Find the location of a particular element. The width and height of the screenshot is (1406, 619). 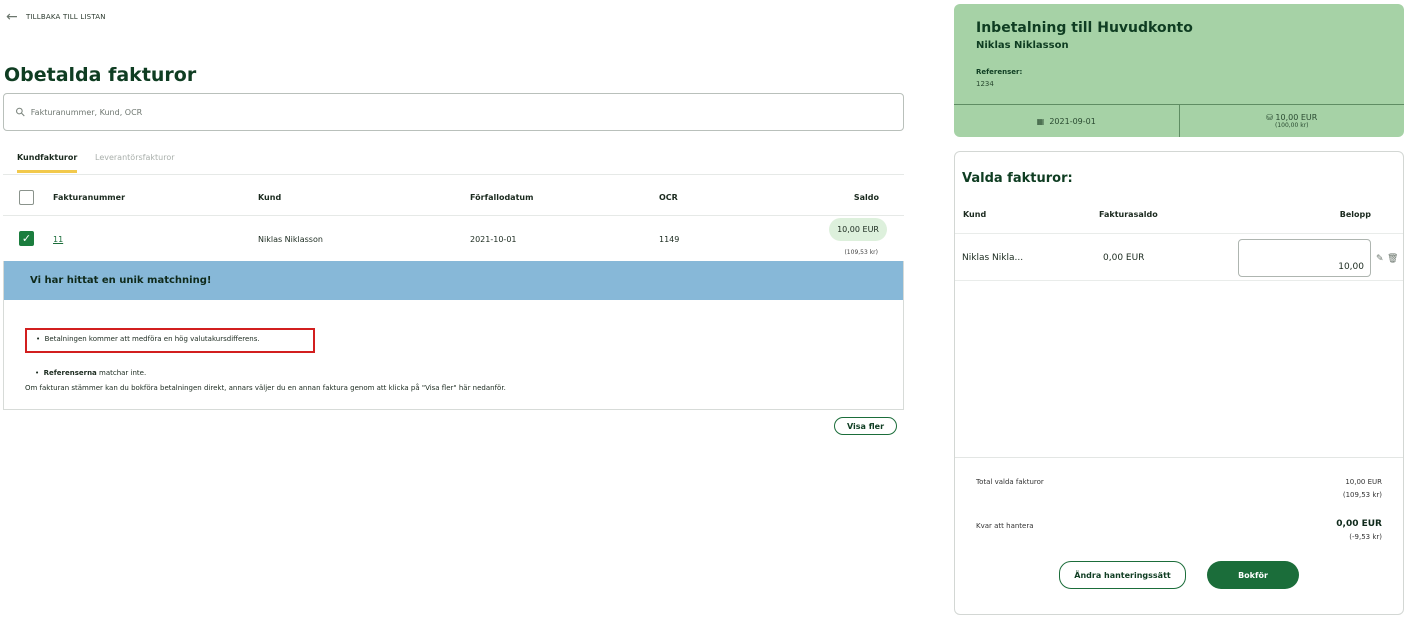

visa-fler-button: Visa fler is located at coordinates (865, 426).